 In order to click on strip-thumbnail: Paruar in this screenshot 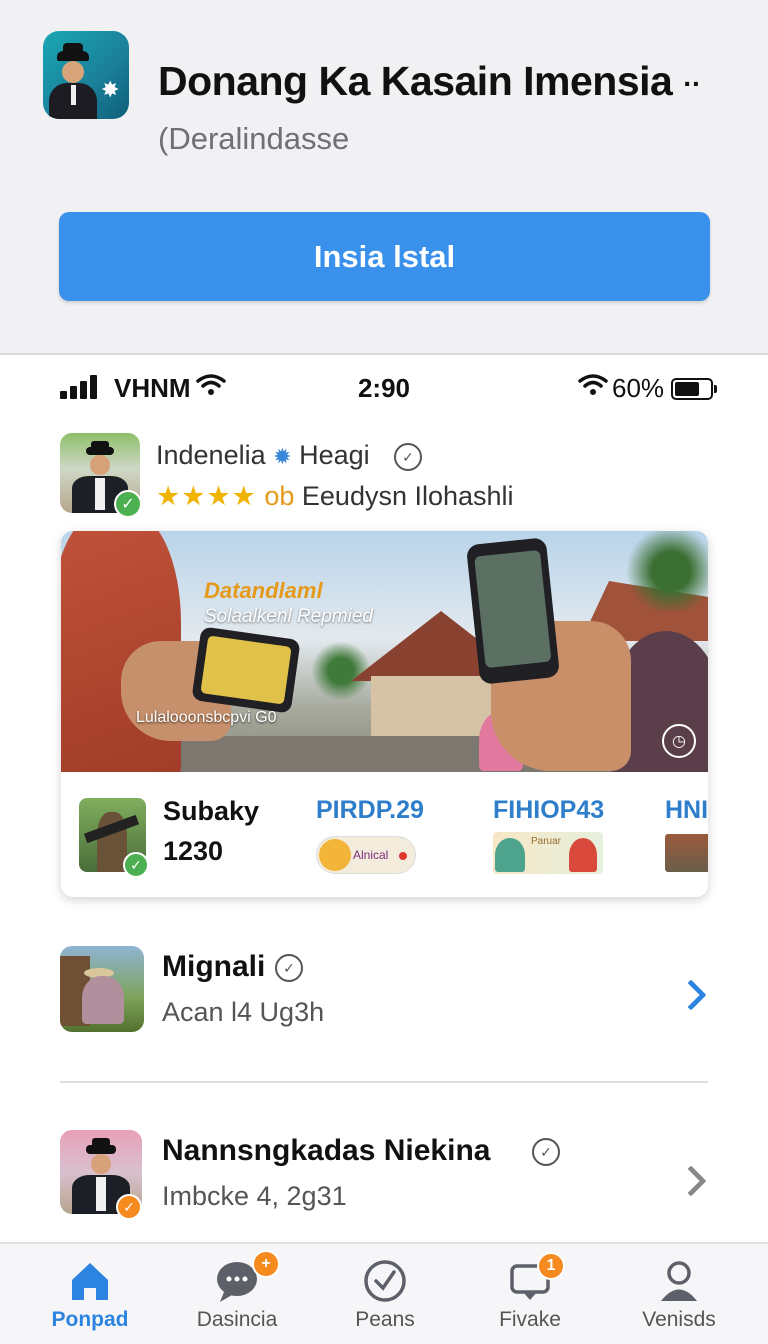, I will do `click(548, 853)`.